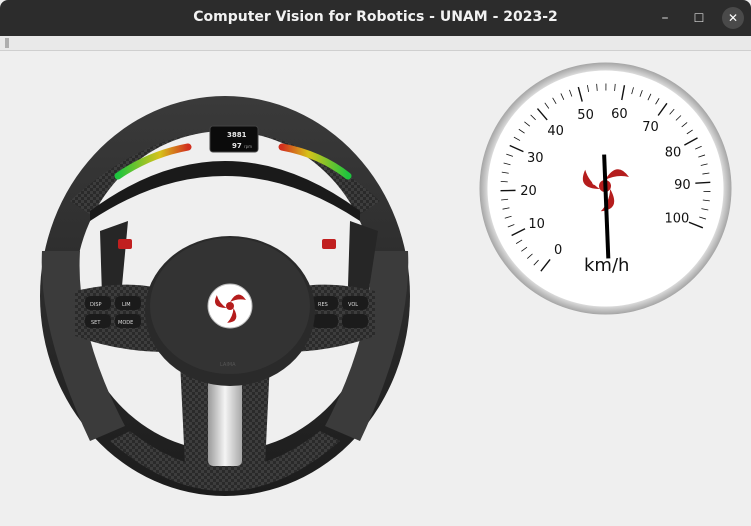 This screenshot has height=526, width=751. What do you see at coordinates (228, 365) in the screenshot?
I see `airbag-mark: LAIMA` at bounding box center [228, 365].